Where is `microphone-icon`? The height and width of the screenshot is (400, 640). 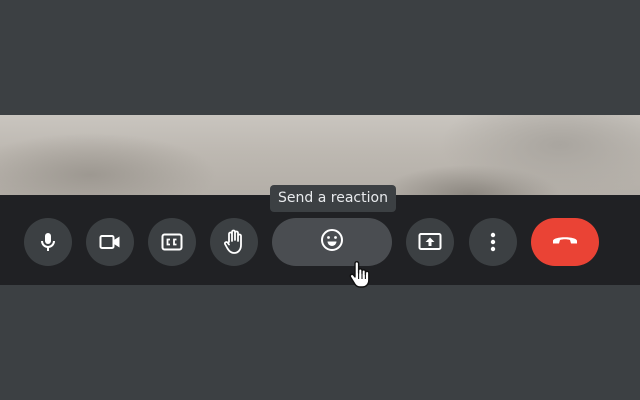
microphone-icon is located at coordinates (48, 242).